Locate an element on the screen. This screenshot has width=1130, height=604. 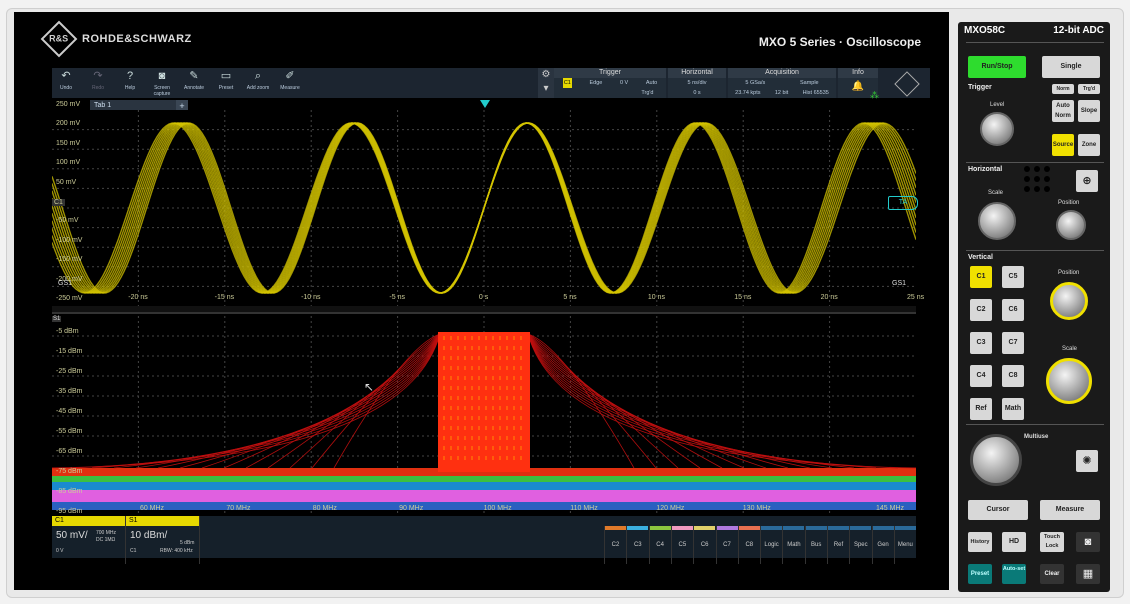
trigger-section-title: Trigger is located at coordinates (980, 87).